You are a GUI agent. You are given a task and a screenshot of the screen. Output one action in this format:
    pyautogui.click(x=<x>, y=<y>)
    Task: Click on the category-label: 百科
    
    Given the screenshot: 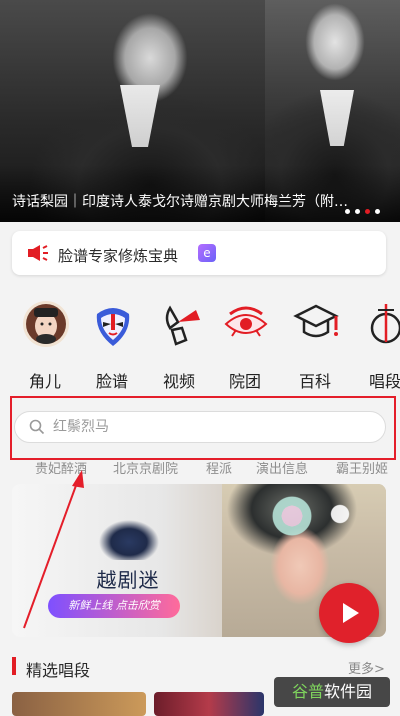 What is the action you would take?
    pyautogui.click(x=314, y=381)
    